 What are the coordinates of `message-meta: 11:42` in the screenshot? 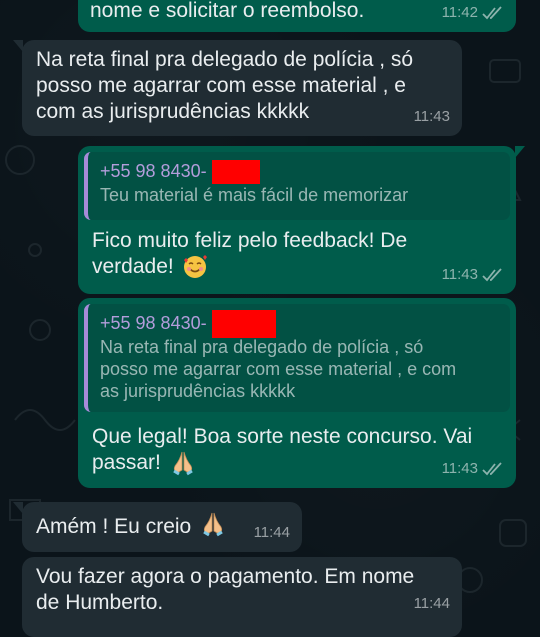 It's located at (473, 13).